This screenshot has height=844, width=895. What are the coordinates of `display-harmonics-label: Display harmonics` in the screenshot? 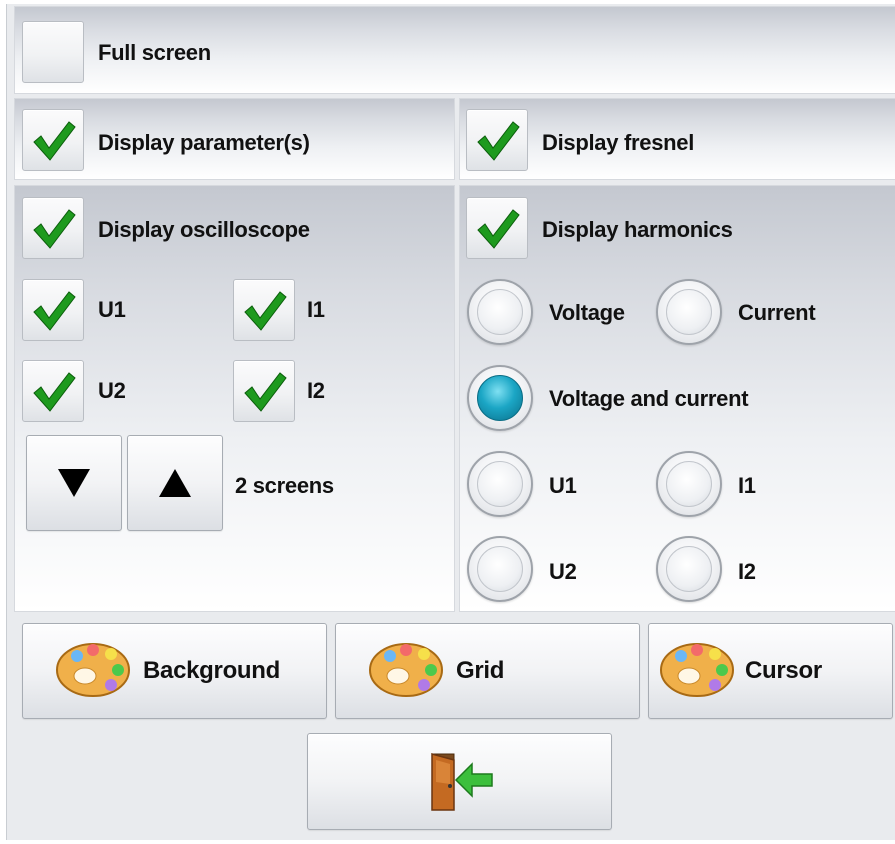 It's located at (637, 229).